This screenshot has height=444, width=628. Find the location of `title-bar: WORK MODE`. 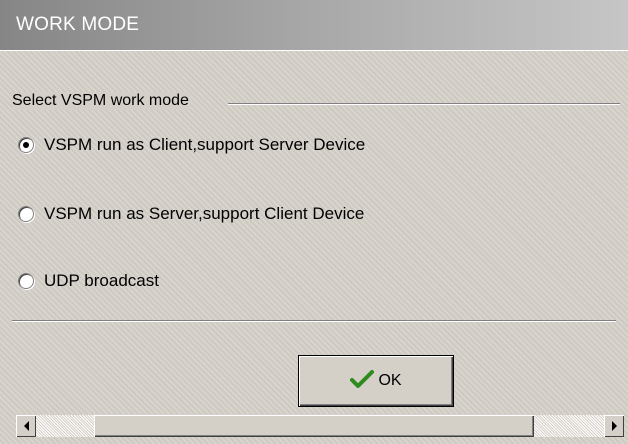

title-bar: WORK MODE is located at coordinates (314, 25).